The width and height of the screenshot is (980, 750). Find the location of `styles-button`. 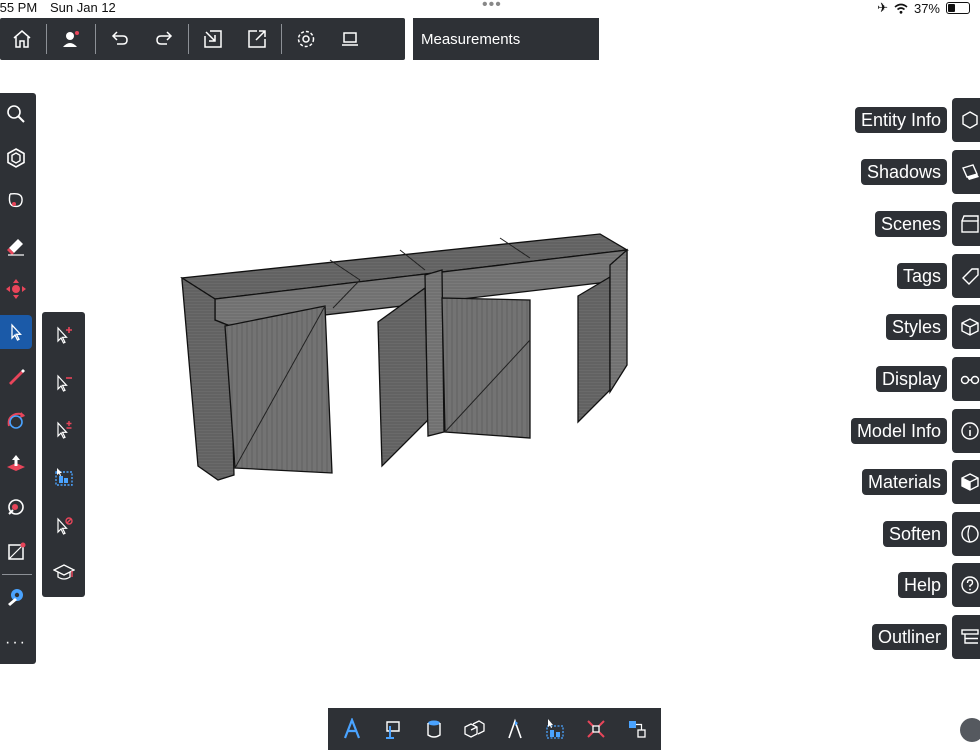

styles-button is located at coordinates (966, 327).